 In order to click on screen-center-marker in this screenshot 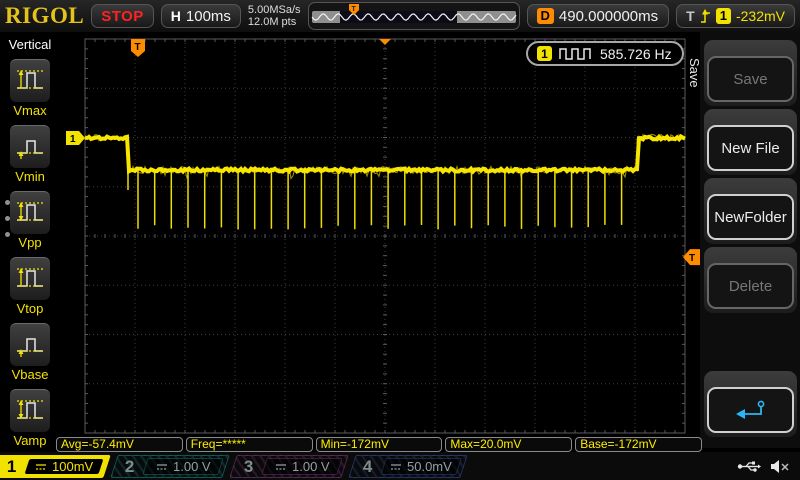, I will do `click(385, 42)`.